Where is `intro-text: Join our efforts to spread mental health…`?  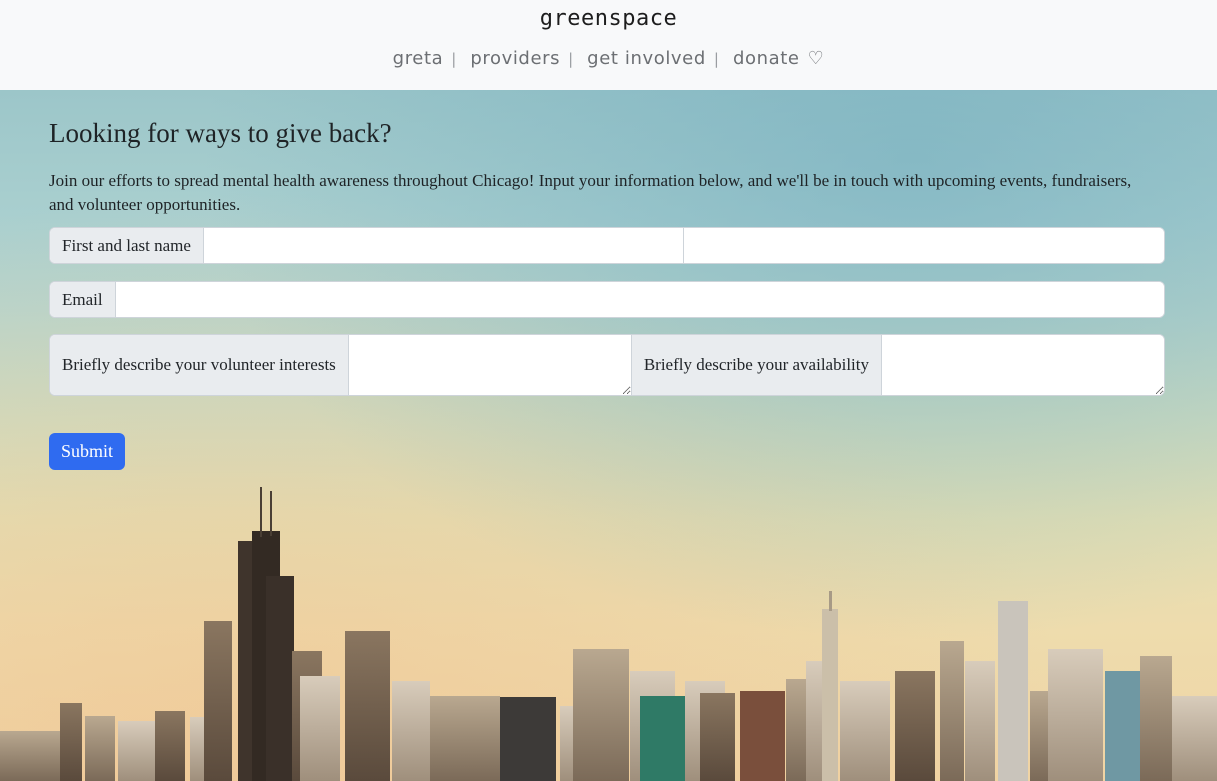
intro-text: Join our efforts to spread mental health… is located at coordinates (590, 192).